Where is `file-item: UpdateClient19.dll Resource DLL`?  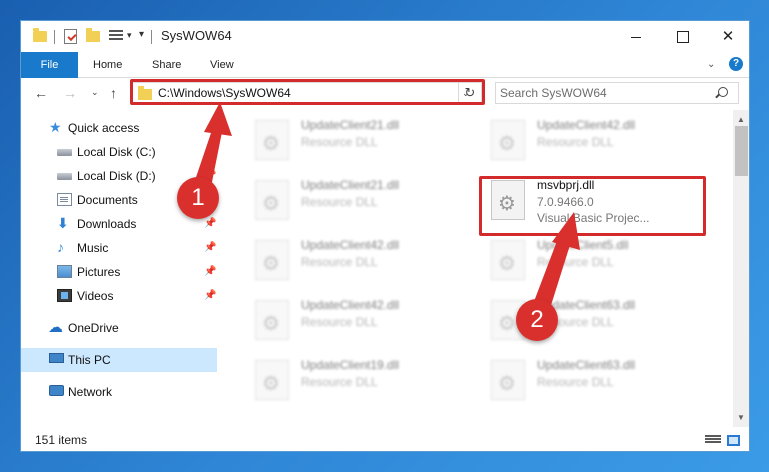 file-item: UpdateClient19.dll Resource DLL is located at coordinates (353, 384).